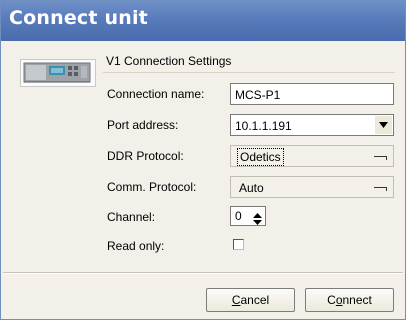 This screenshot has width=406, height=320. I want to click on port-address-dropdown-button, so click(383, 125).